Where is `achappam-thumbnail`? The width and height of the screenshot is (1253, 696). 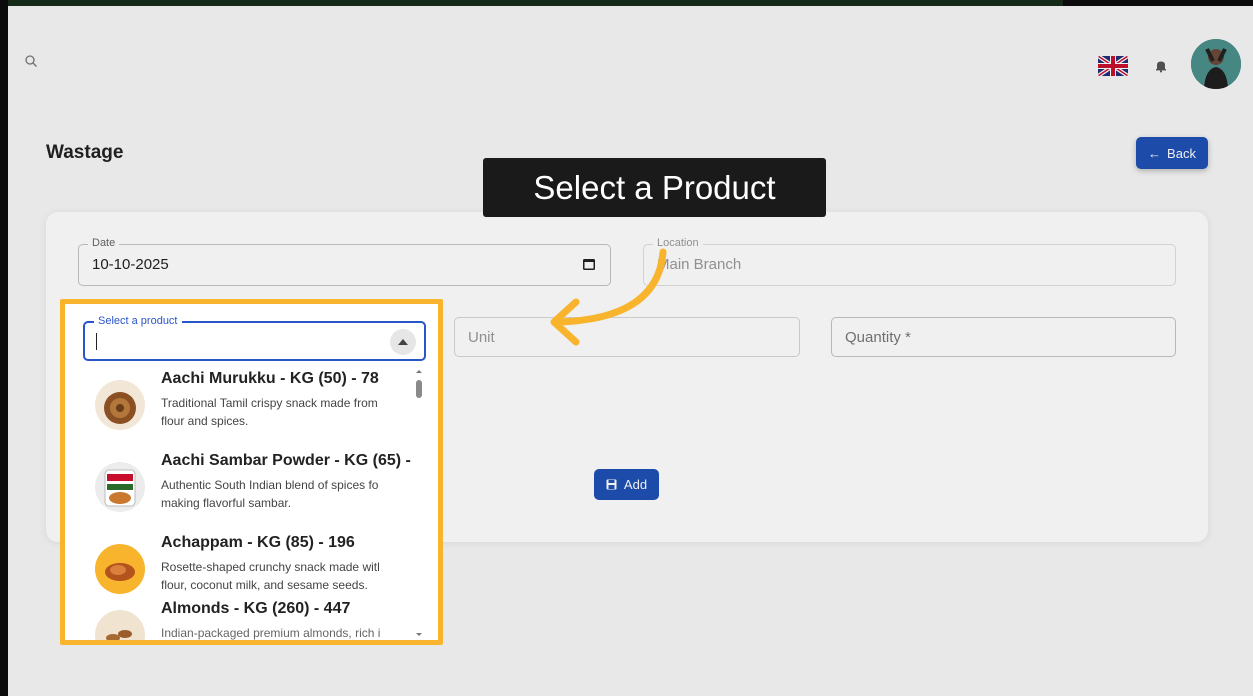
achappam-thumbnail is located at coordinates (120, 569).